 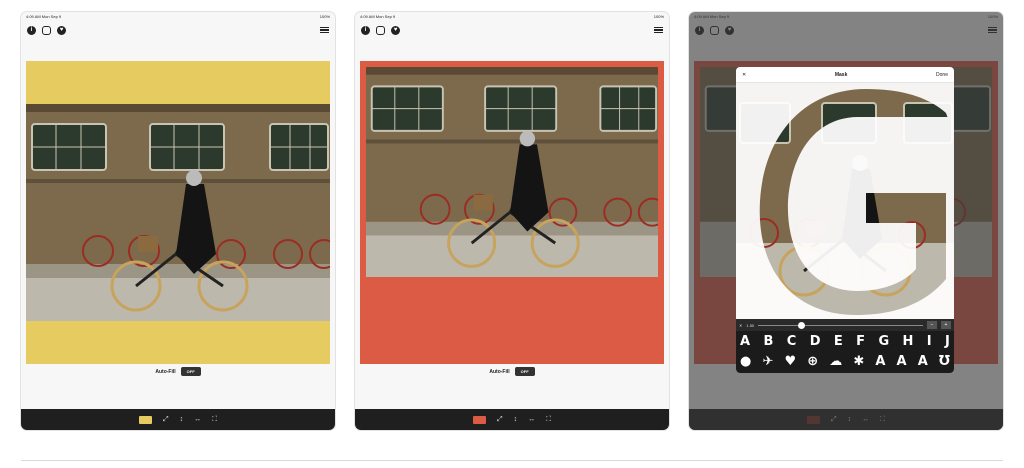 What do you see at coordinates (845, 352) in the screenshot?
I see `mask-shape-picker: A B C D E F G H I J ● ✈ ♥ ⊕ ☁ ✱ A A A Ʊ` at bounding box center [845, 352].